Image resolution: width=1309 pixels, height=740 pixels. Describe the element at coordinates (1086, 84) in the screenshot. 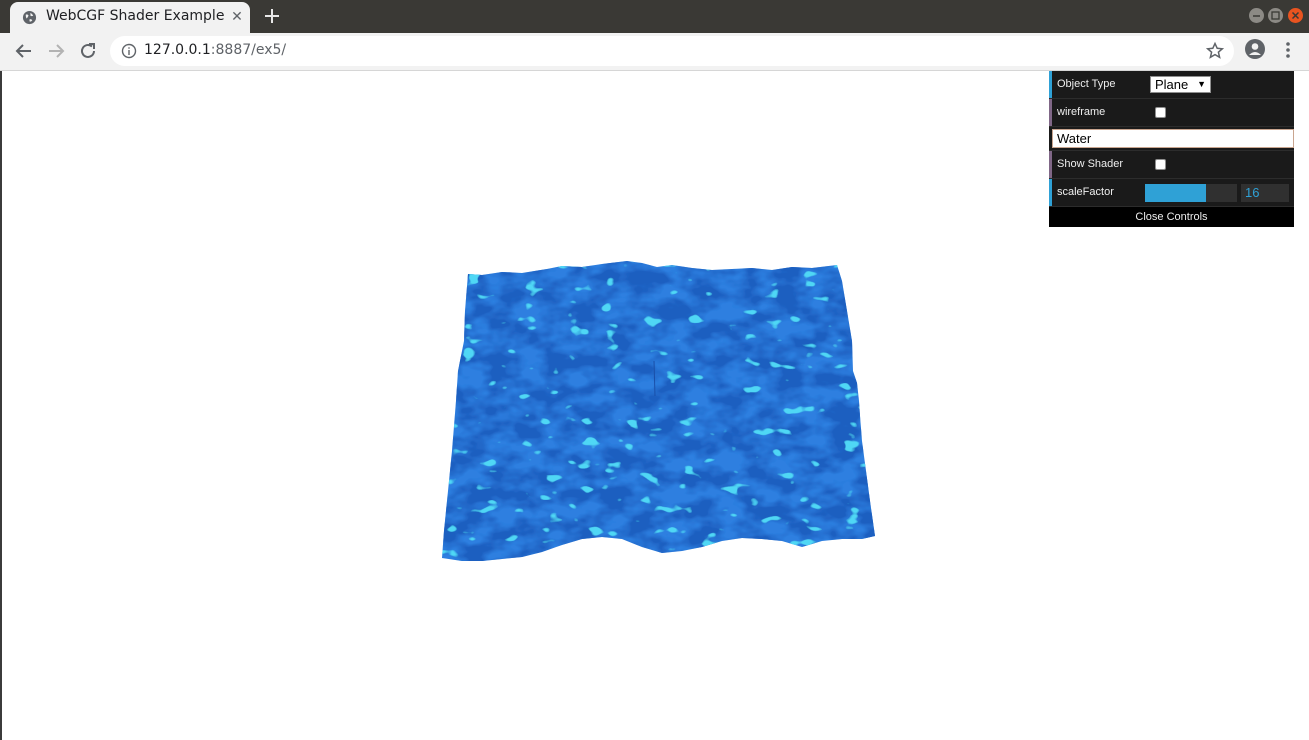

I see `object-type-label: Object Type` at that location.